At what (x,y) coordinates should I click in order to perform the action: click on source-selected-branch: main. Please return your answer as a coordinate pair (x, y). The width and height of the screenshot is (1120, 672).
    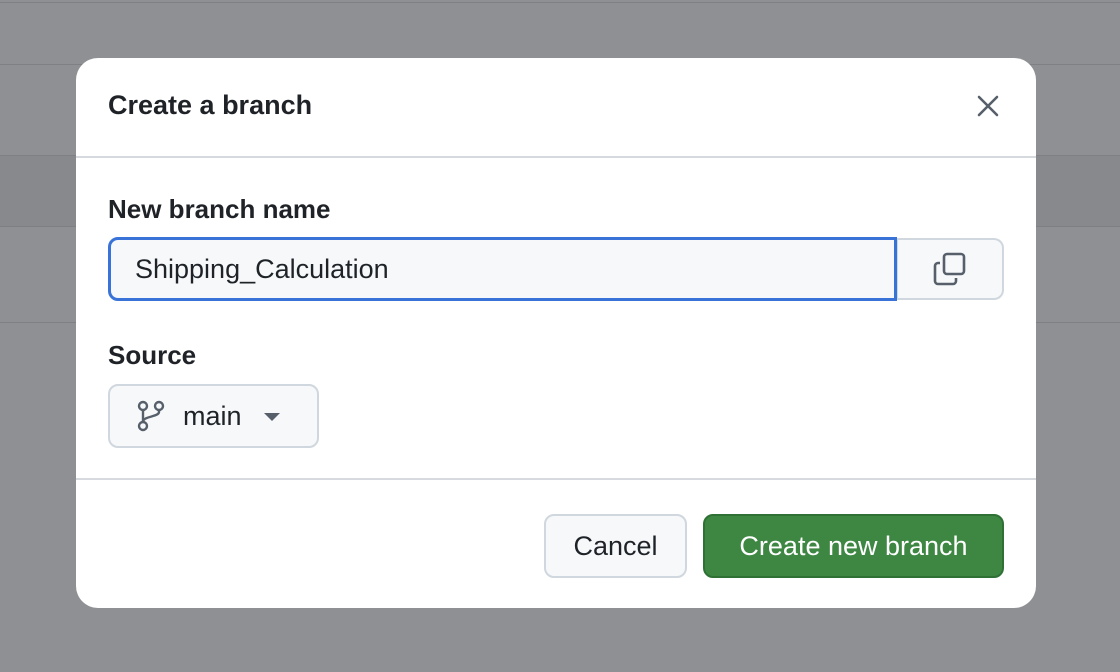
    Looking at the image, I should click on (212, 415).